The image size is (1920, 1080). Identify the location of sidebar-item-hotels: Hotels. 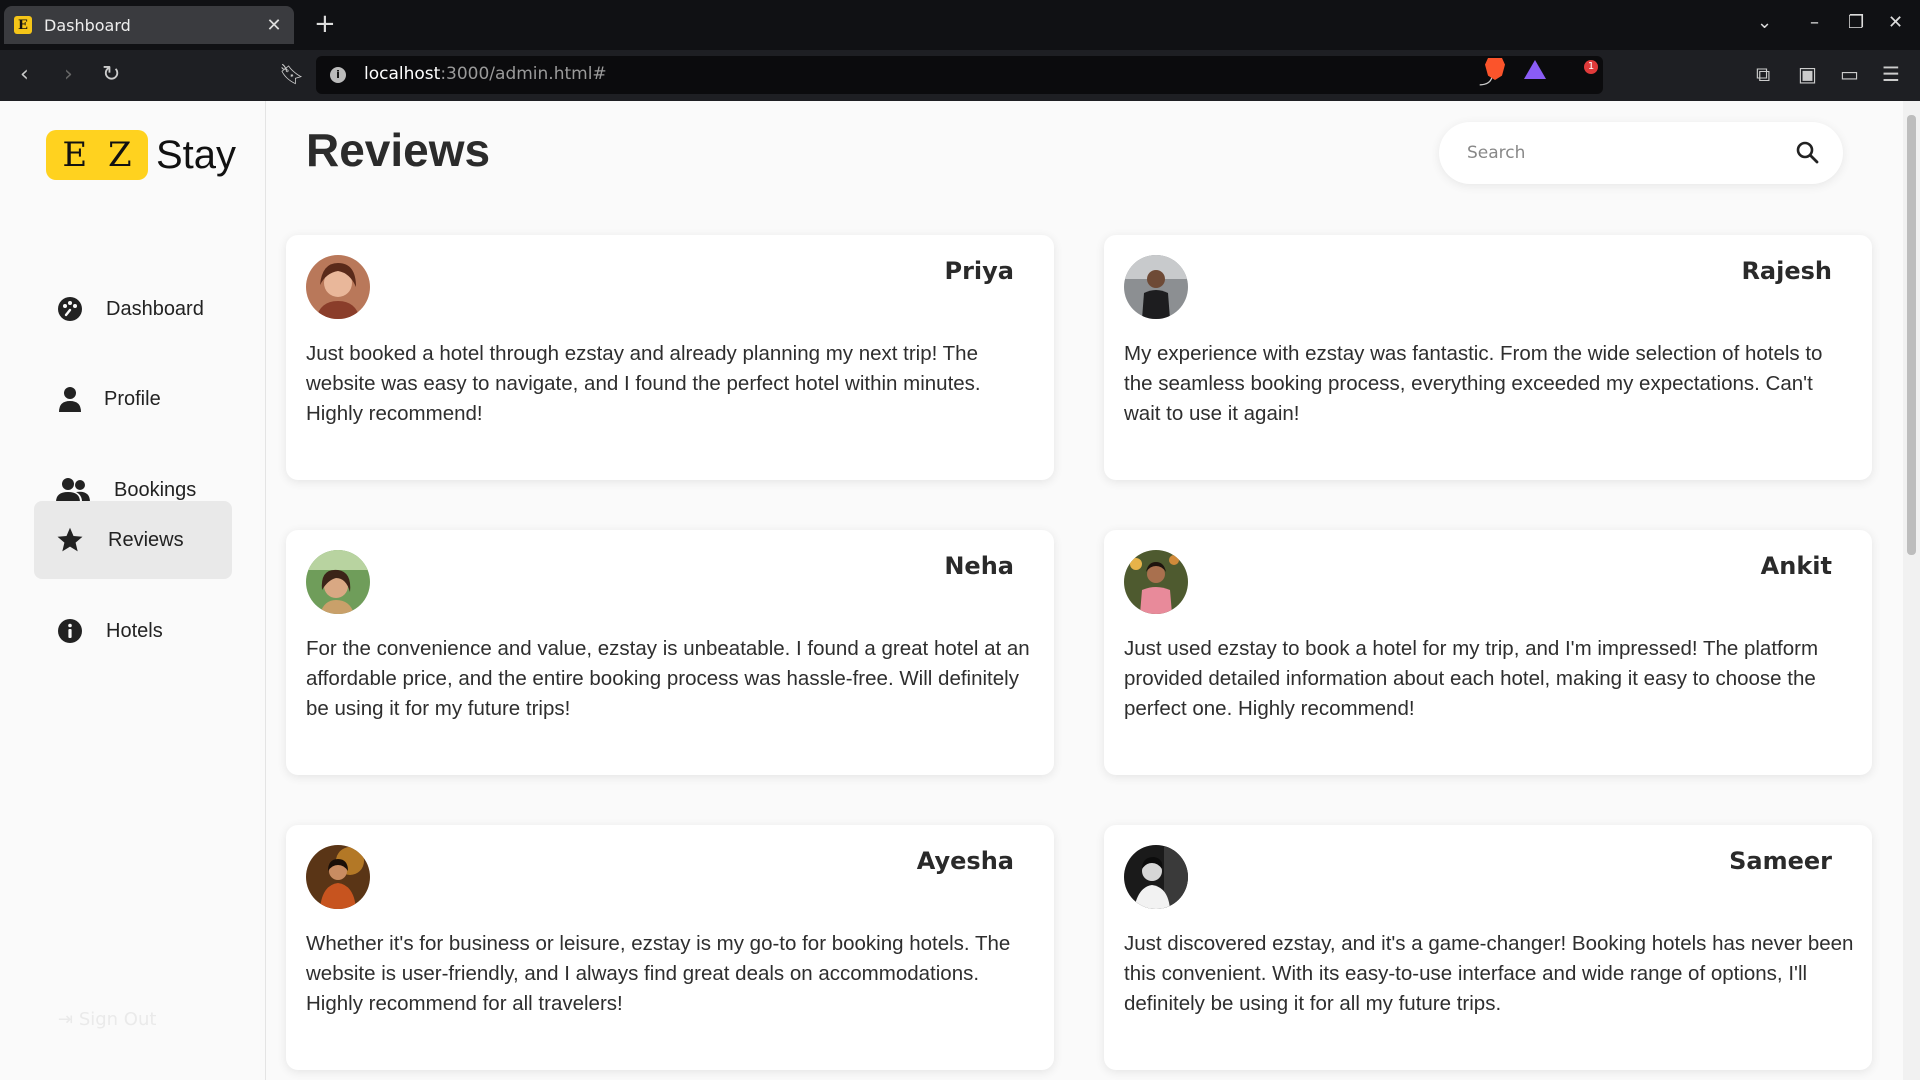
(133, 631).